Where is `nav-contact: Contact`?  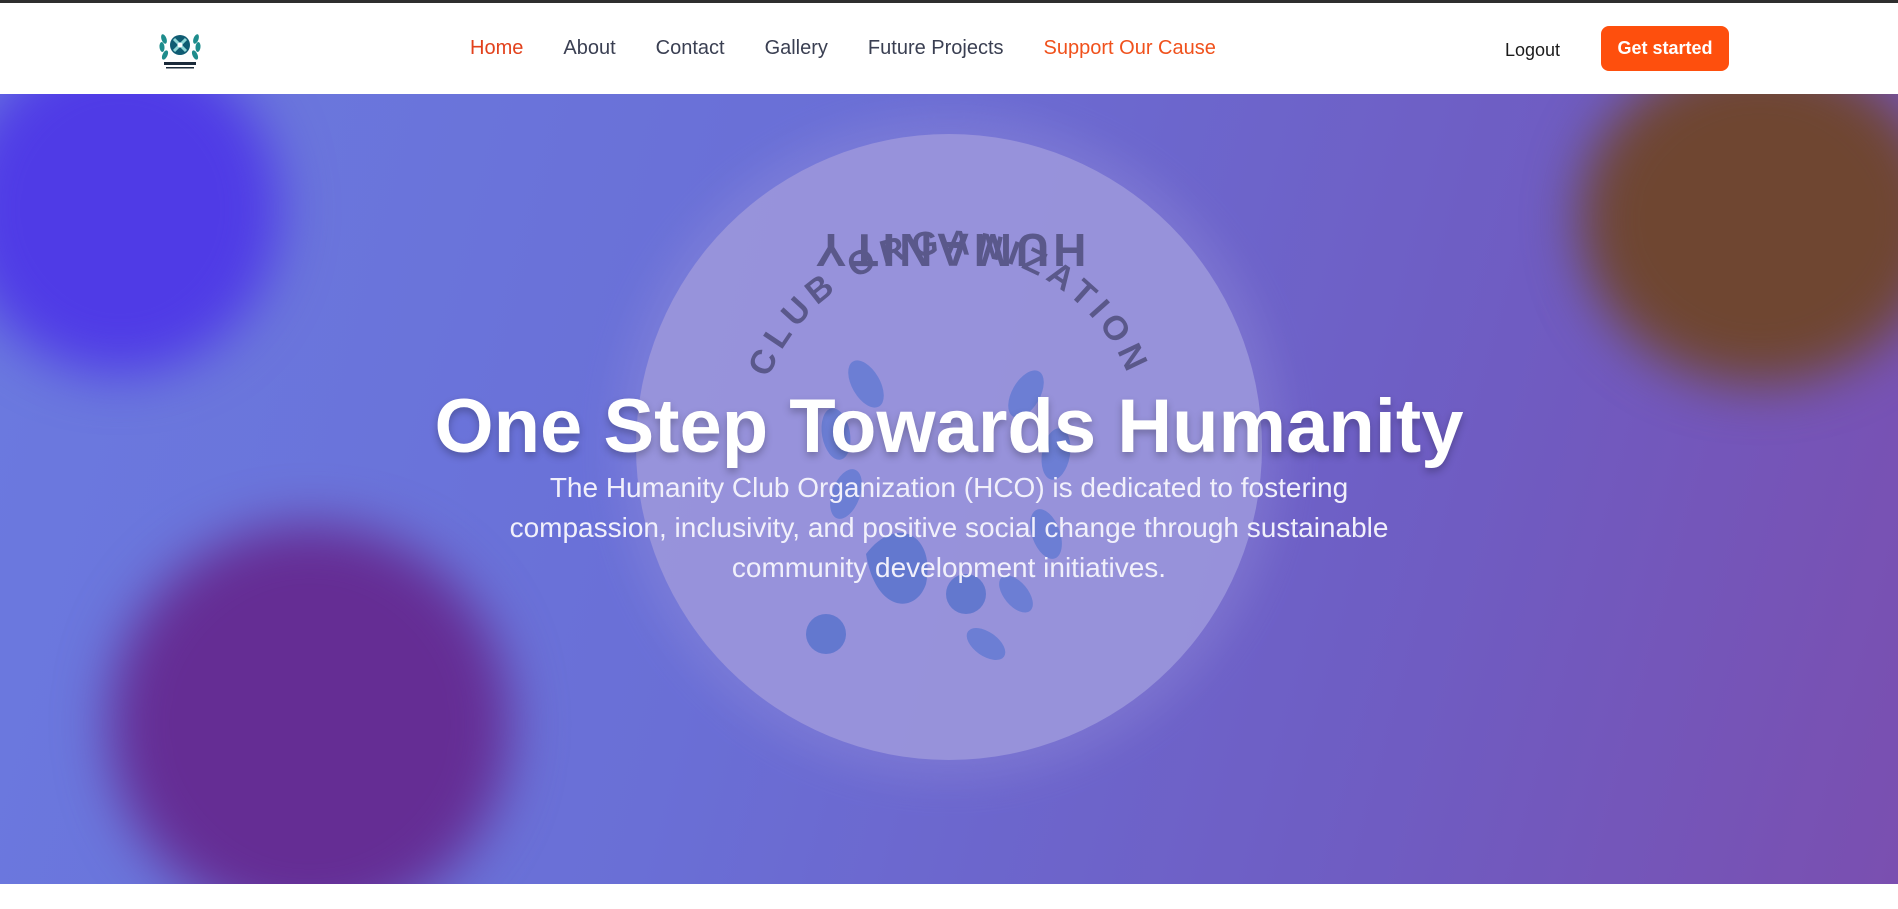
nav-contact: Contact is located at coordinates (690, 48).